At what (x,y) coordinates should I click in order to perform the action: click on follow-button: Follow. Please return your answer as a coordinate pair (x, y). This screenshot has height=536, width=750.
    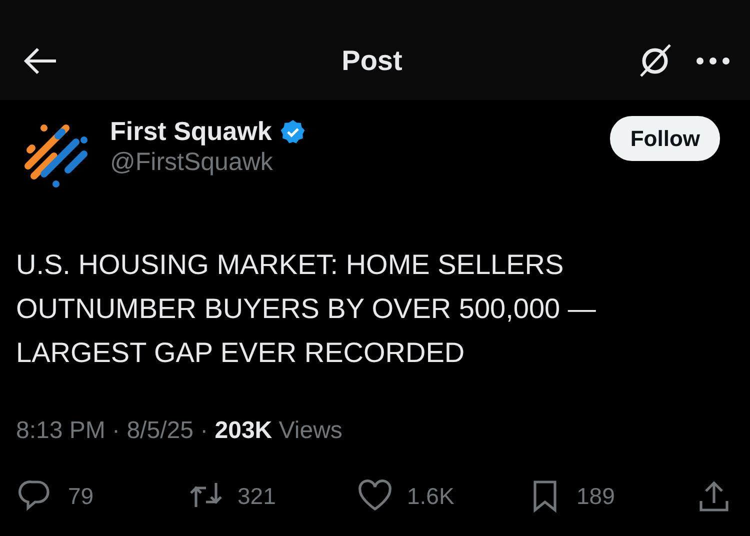
    Looking at the image, I should click on (665, 138).